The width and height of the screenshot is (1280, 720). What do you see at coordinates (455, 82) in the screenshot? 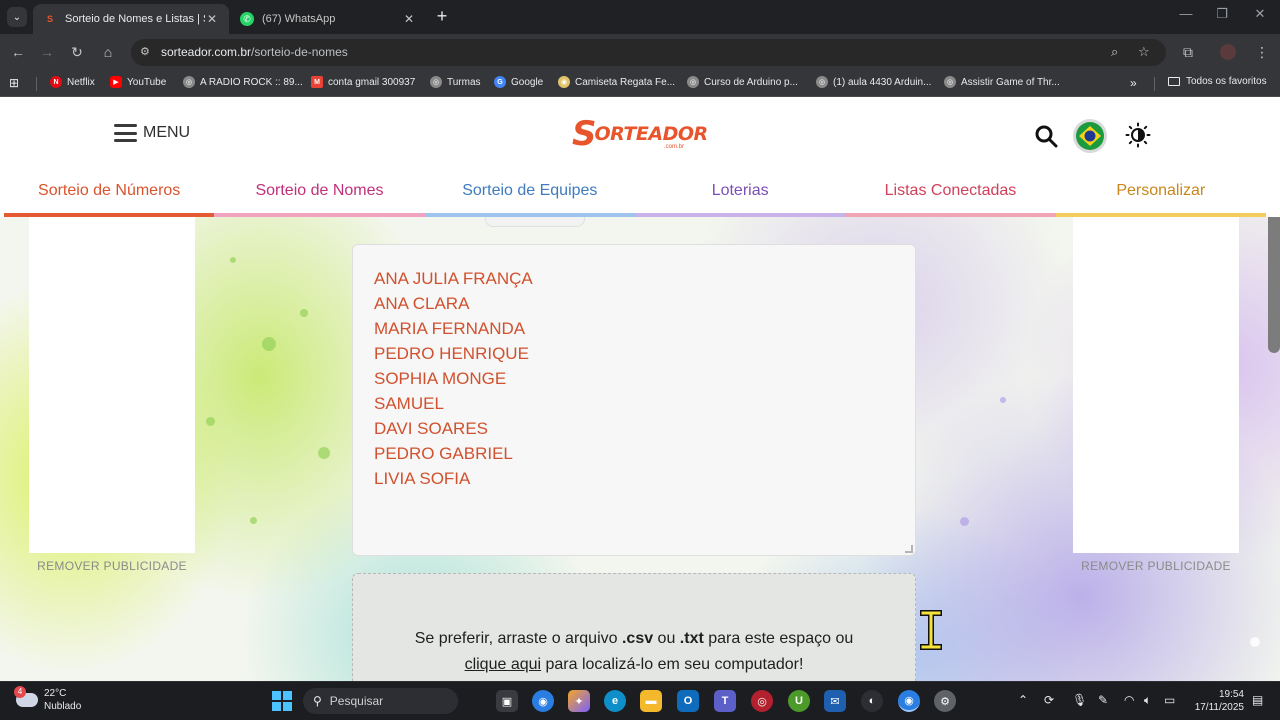
I see `bookmark-turmas: ◎ Turmas` at bounding box center [455, 82].